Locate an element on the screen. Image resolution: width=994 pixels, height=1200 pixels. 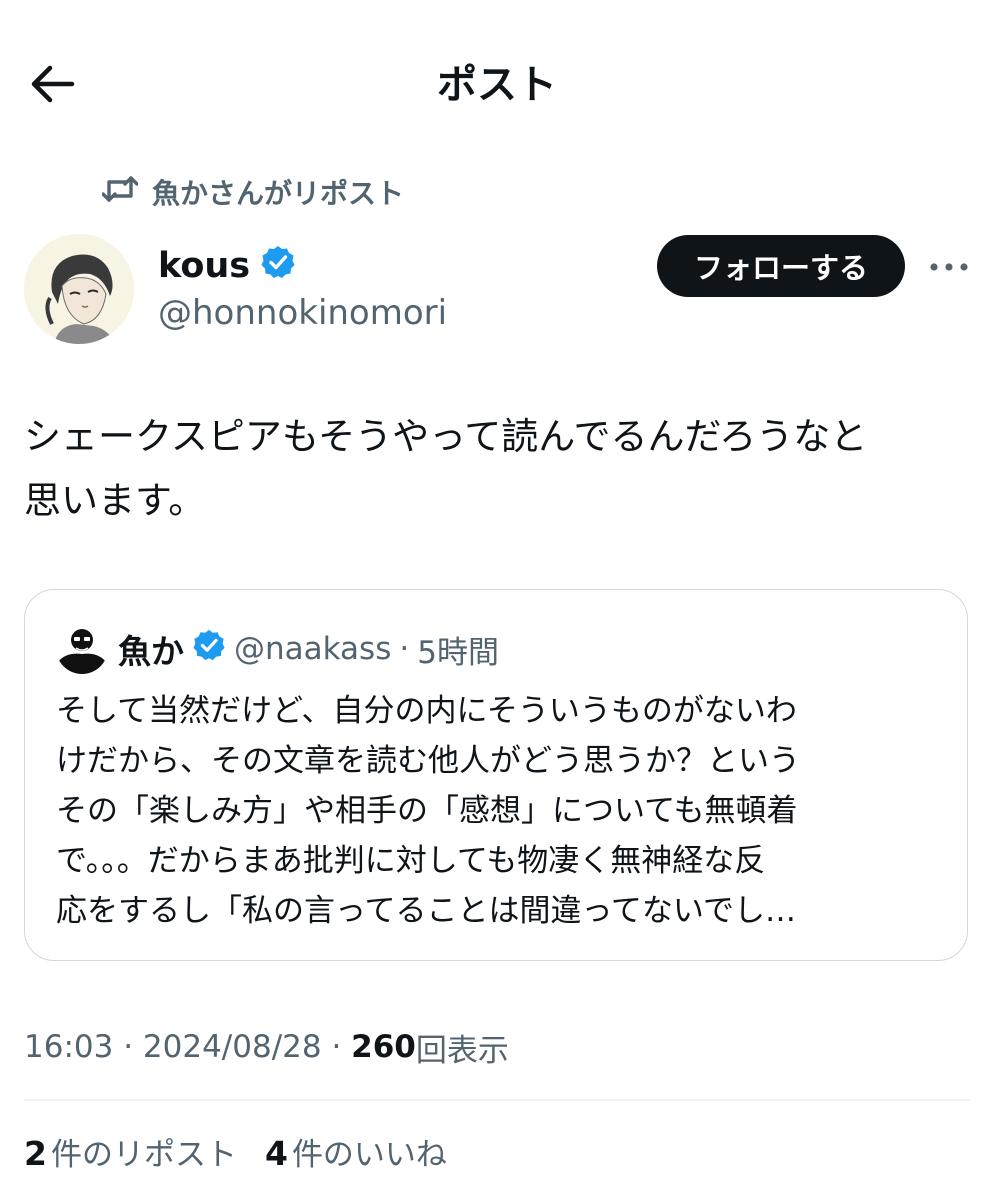
quoted-author-avatar is located at coordinates (82, 648).